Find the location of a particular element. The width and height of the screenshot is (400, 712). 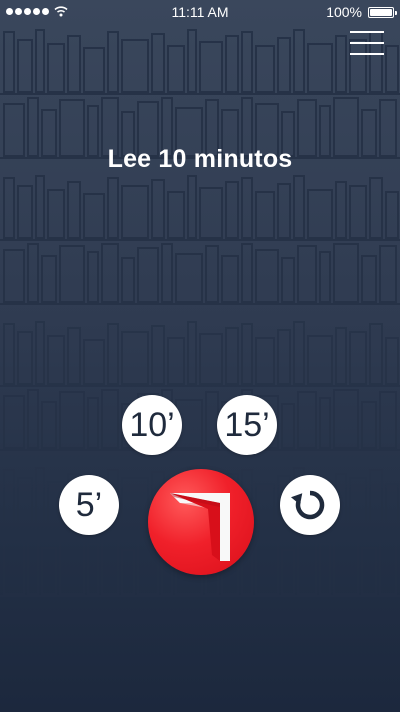

hamburger-menu-icon is located at coordinates (367, 44).